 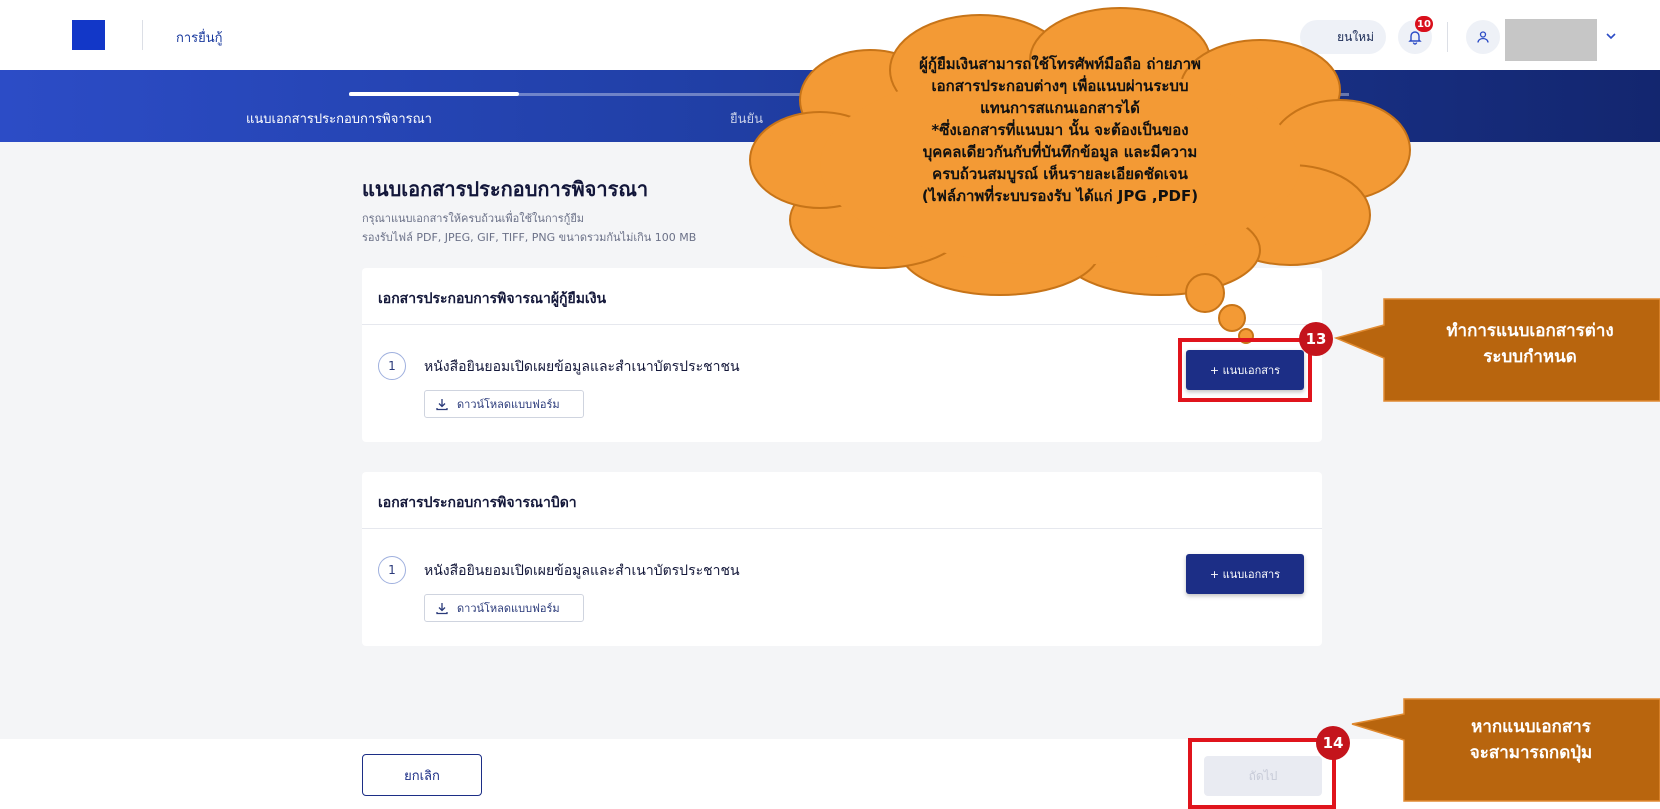 What do you see at coordinates (1530, 331) in the screenshot?
I see `callout-line: ทำการแนบเอกสารต่าง` at bounding box center [1530, 331].